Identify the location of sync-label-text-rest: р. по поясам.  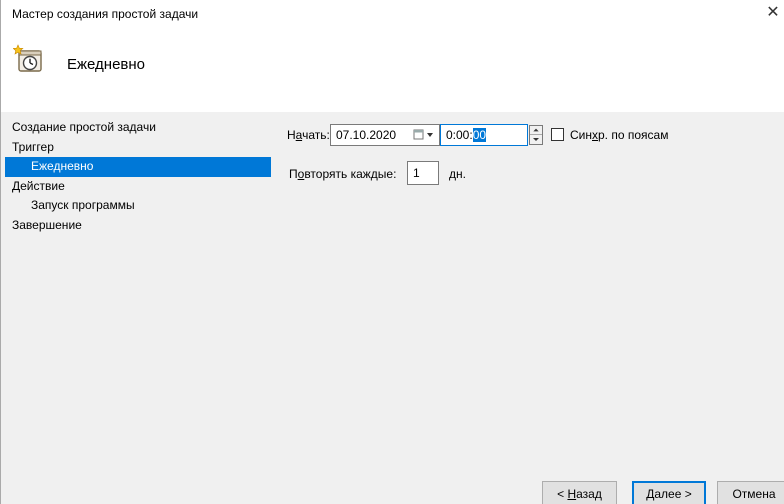
(633, 135).